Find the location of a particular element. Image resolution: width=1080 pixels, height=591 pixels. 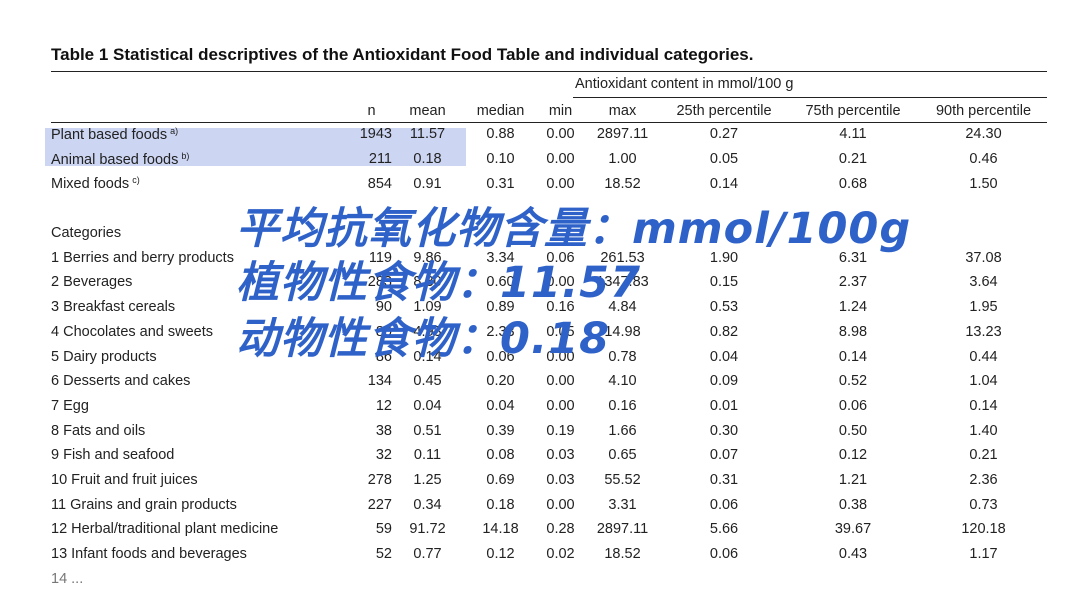

row-label: Animal based foods is located at coordinates (115, 159).